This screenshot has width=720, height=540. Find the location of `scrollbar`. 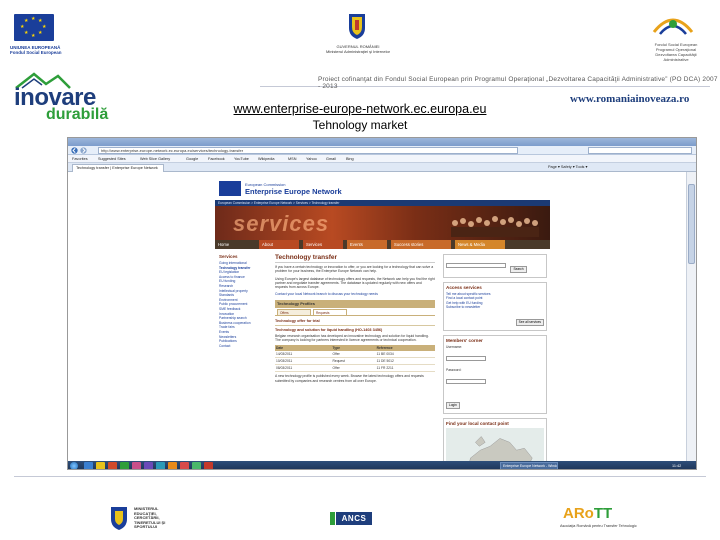

scrollbar is located at coordinates (691, 316).